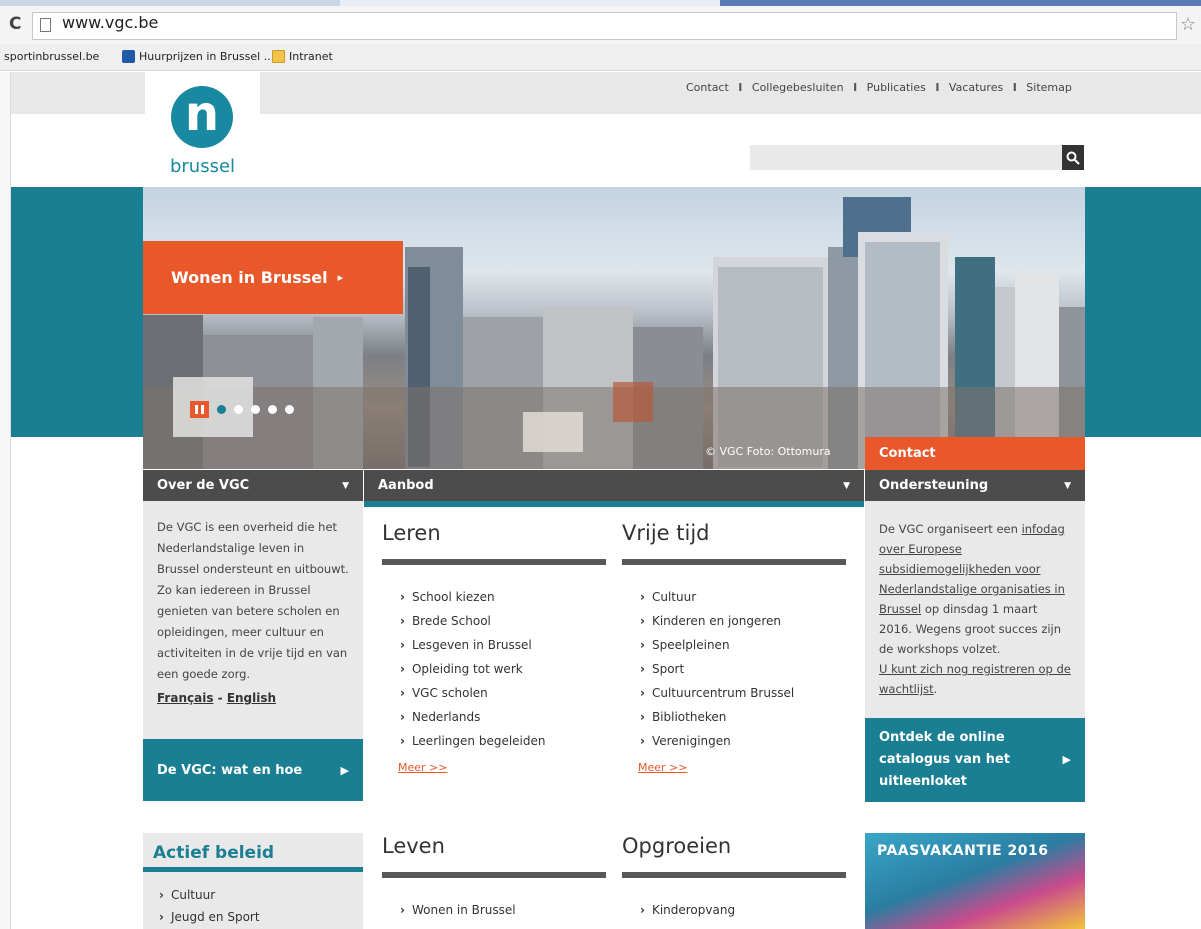  I want to click on column-header-label: Over de VGC, so click(203, 485).